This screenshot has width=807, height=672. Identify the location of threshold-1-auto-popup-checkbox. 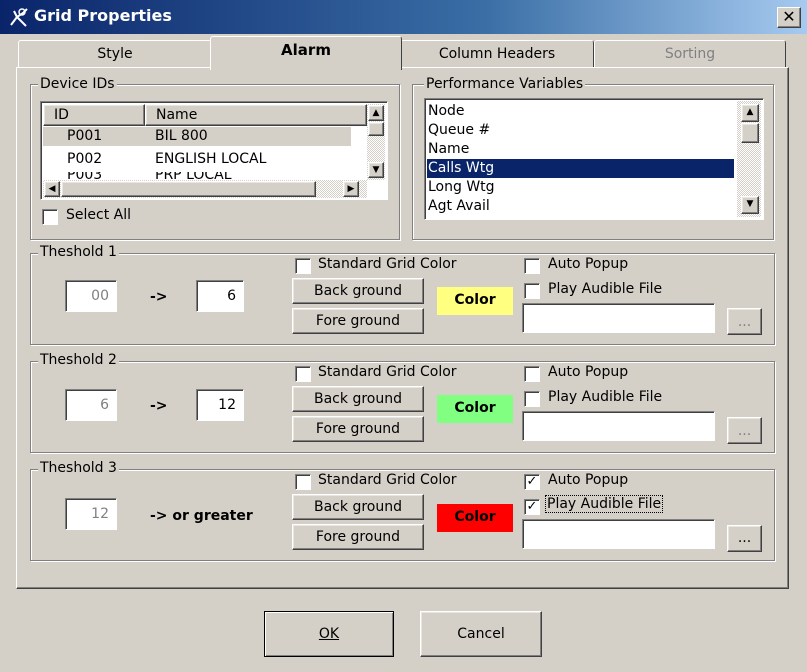
(532, 266).